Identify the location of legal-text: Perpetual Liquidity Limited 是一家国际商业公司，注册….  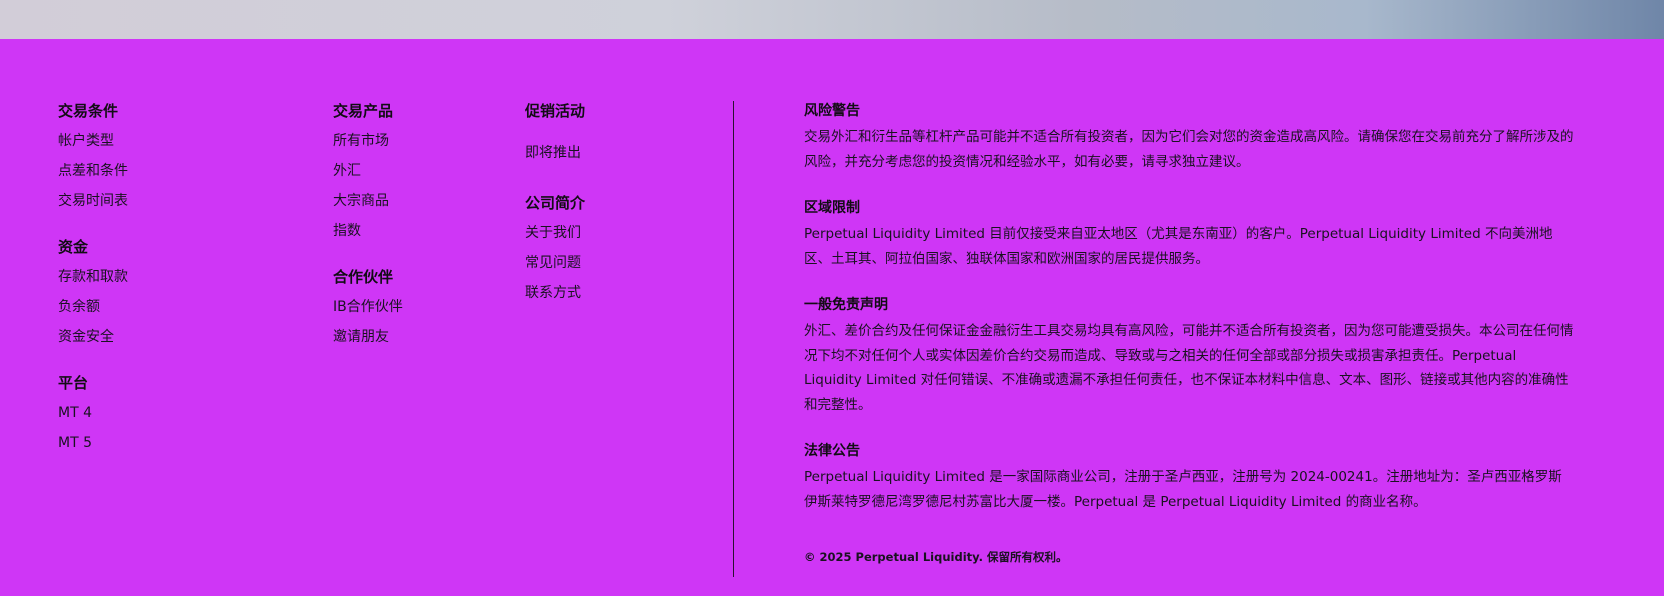
(1183, 489).